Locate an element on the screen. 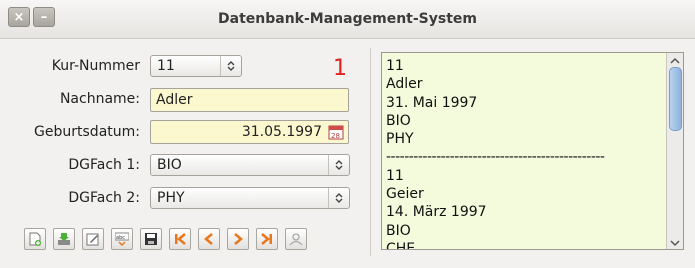  scrollbar-thumb is located at coordinates (675, 99).